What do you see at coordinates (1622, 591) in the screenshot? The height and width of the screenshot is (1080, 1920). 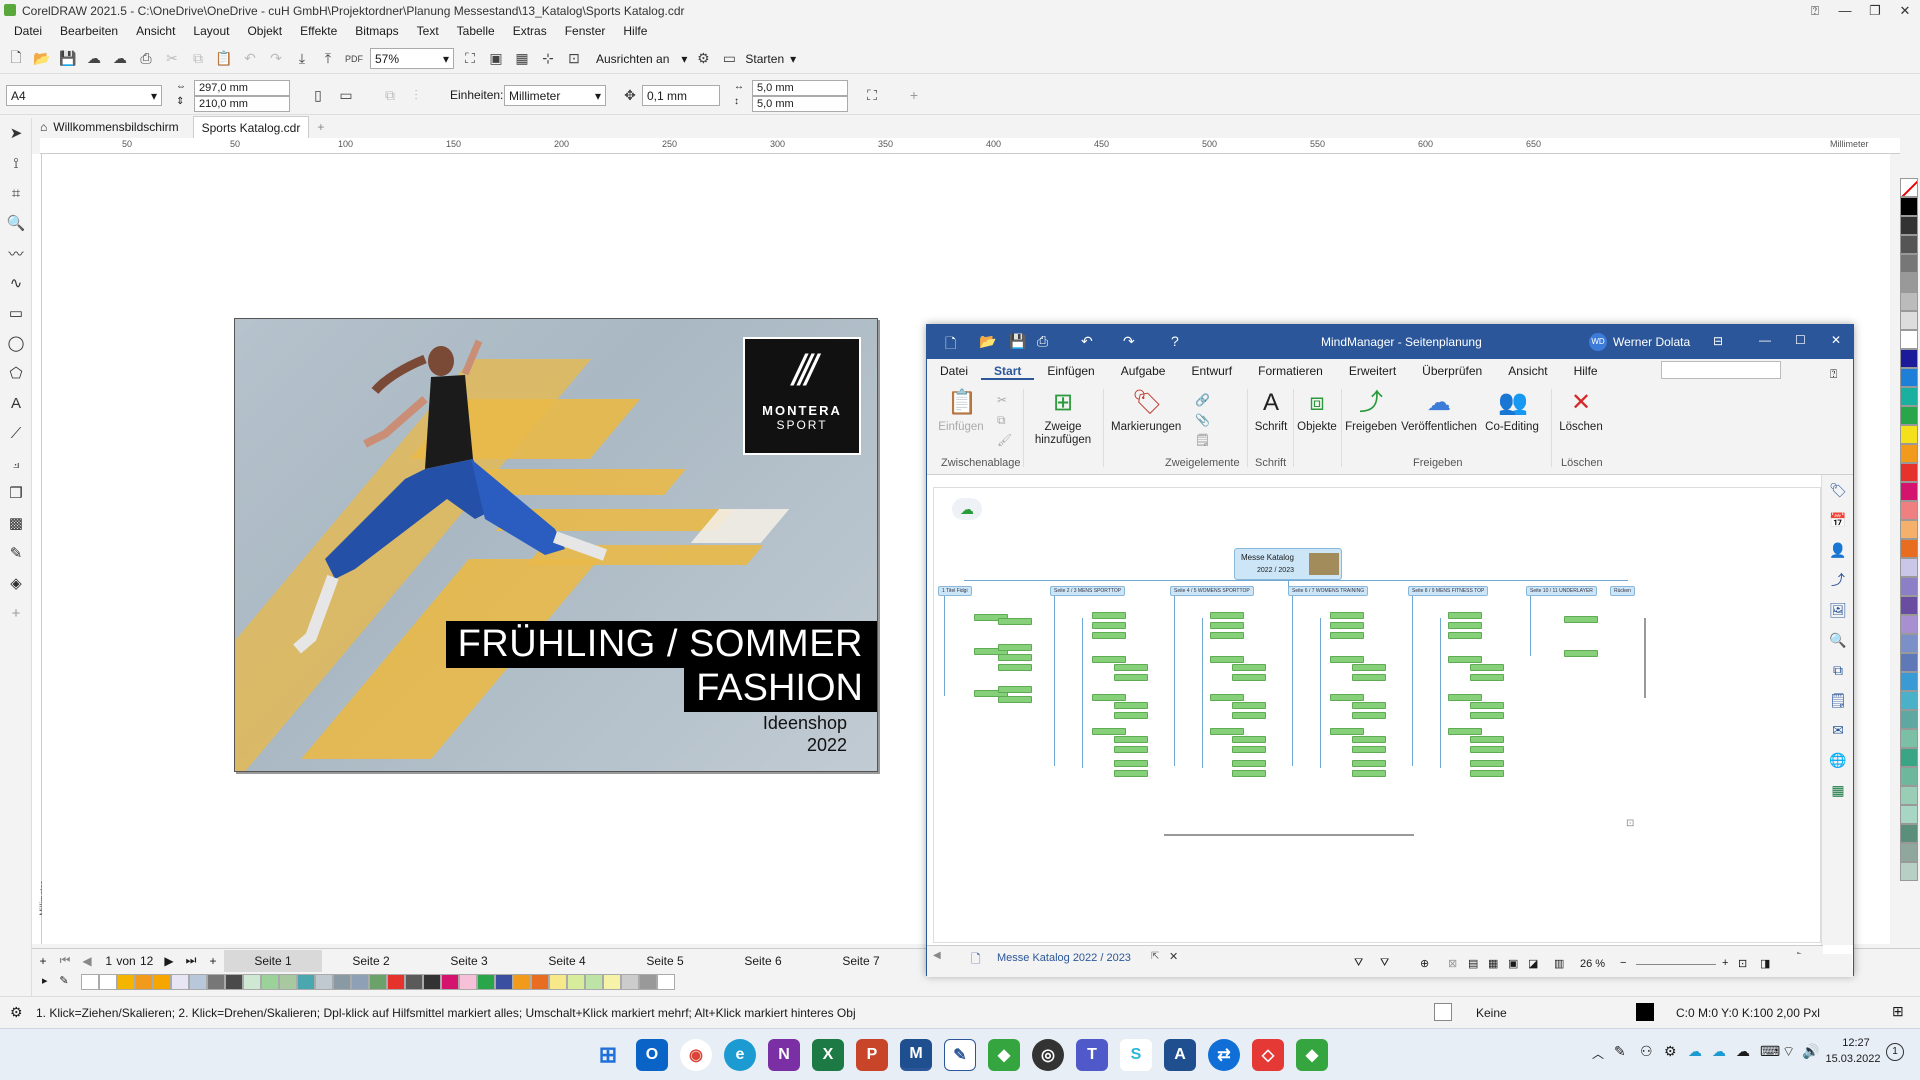 I see `branch-topic: Rücken` at bounding box center [1622, 591].